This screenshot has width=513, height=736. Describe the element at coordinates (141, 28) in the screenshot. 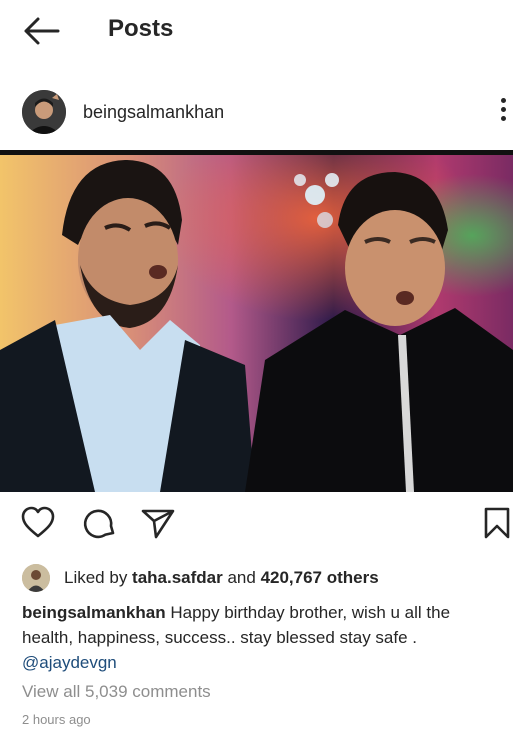

I see `page-title: Posts` at that location.